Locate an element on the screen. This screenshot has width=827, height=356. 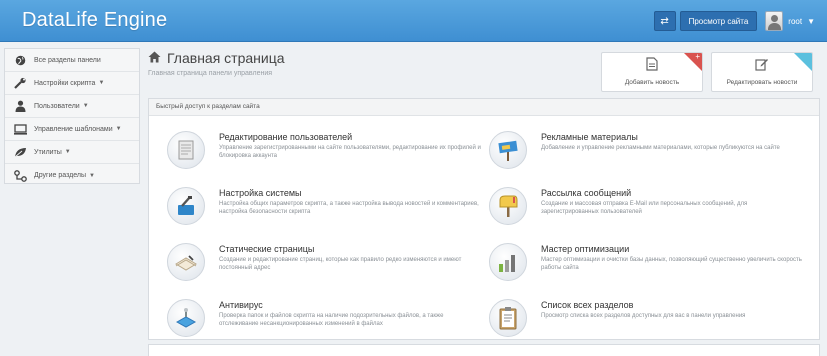
sidebar-item-label: Другие разделы is located at coordinates (60, 175).